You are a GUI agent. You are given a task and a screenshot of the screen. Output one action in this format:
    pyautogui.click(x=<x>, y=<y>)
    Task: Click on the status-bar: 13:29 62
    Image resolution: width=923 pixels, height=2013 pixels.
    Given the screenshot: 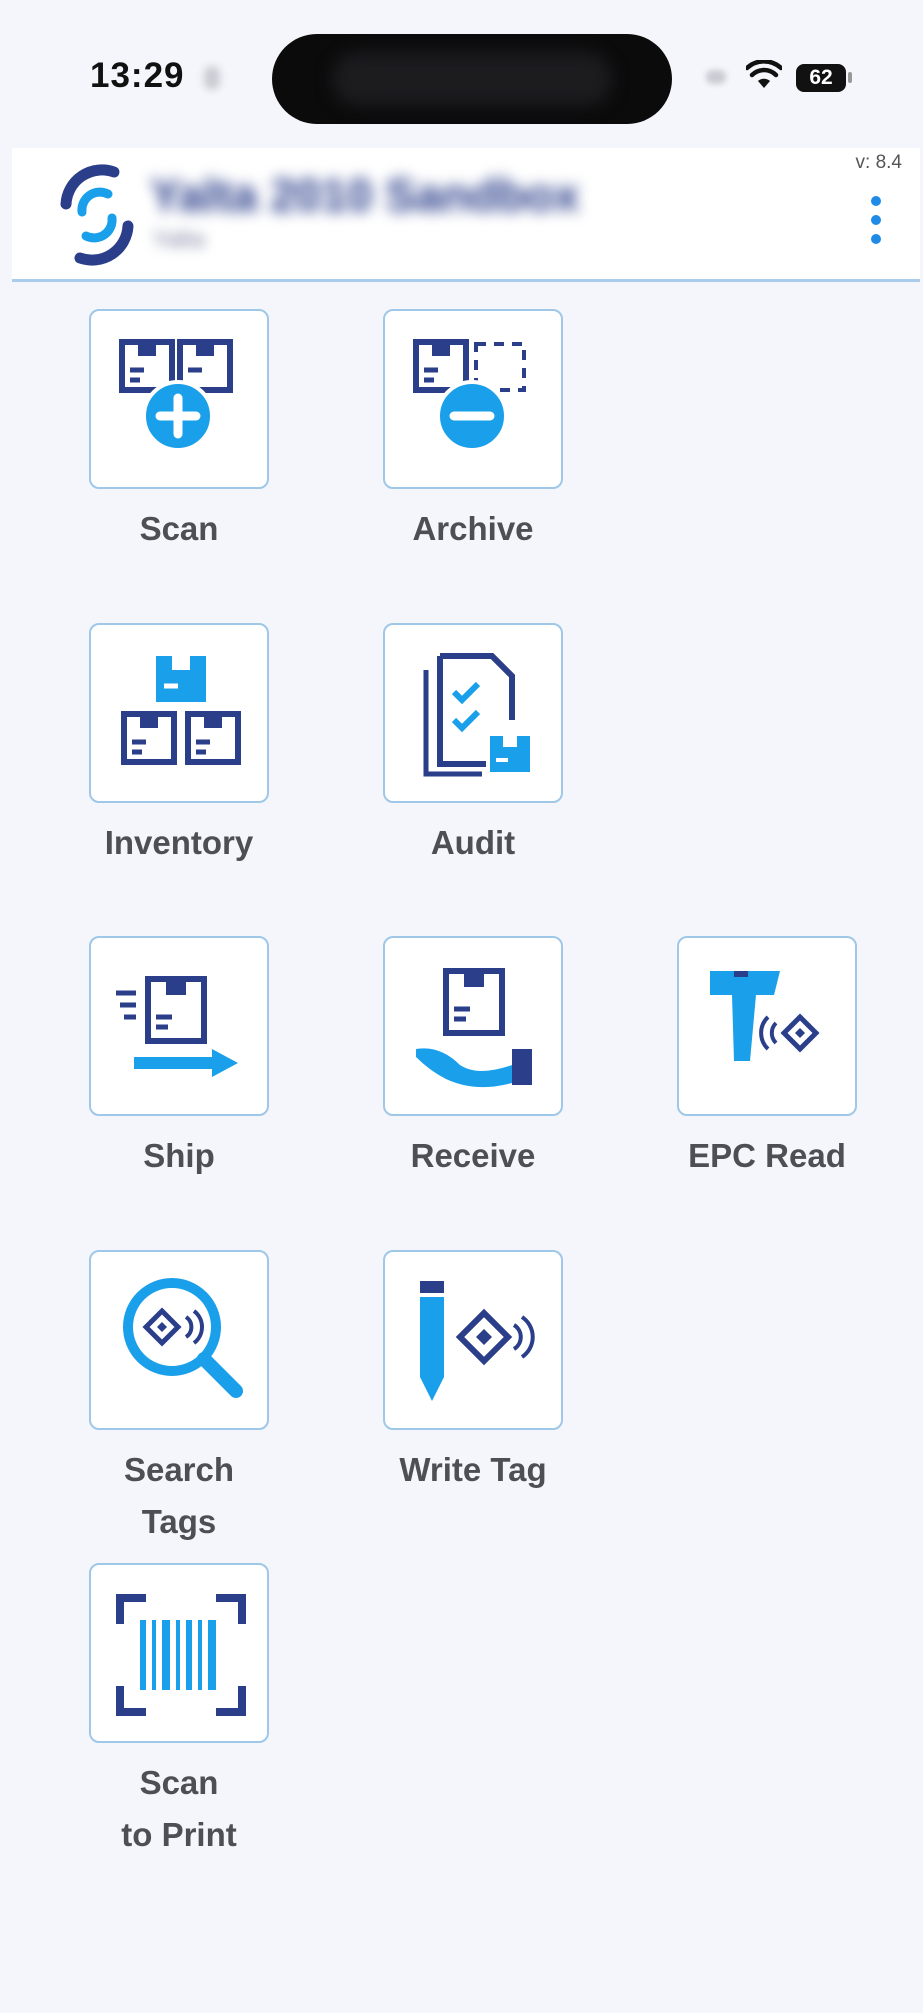 What is the action you would take?
    pyautogui.click(x=463, y=76)
    